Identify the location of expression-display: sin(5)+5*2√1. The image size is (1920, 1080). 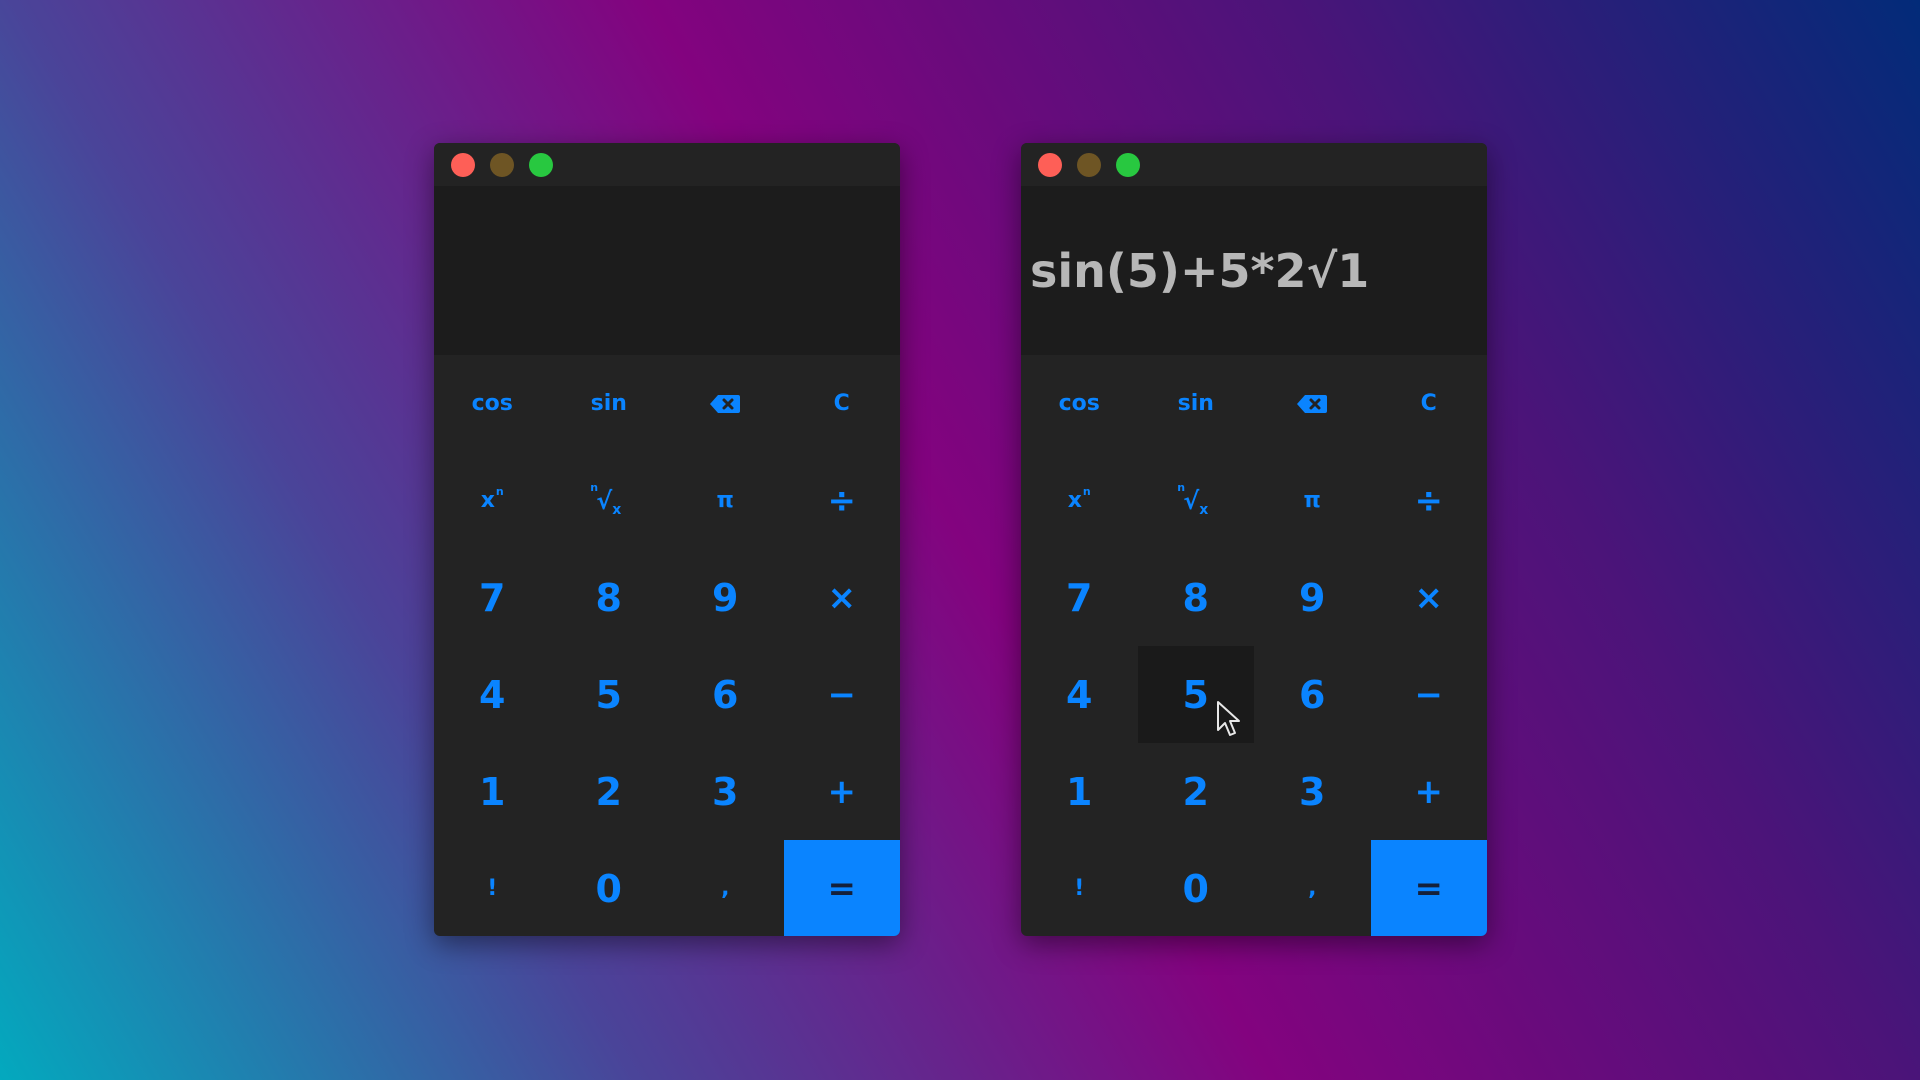
(1254, 270).